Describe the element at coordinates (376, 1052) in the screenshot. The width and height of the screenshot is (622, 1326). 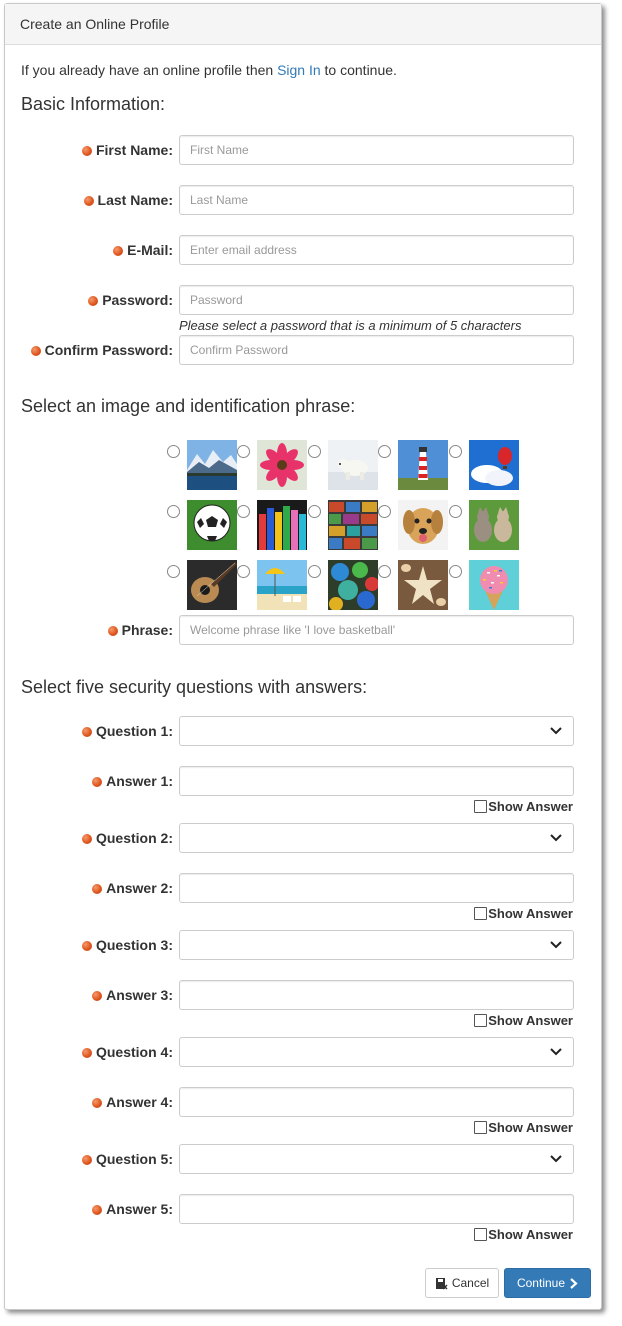
I see `question-4-select` at that location.